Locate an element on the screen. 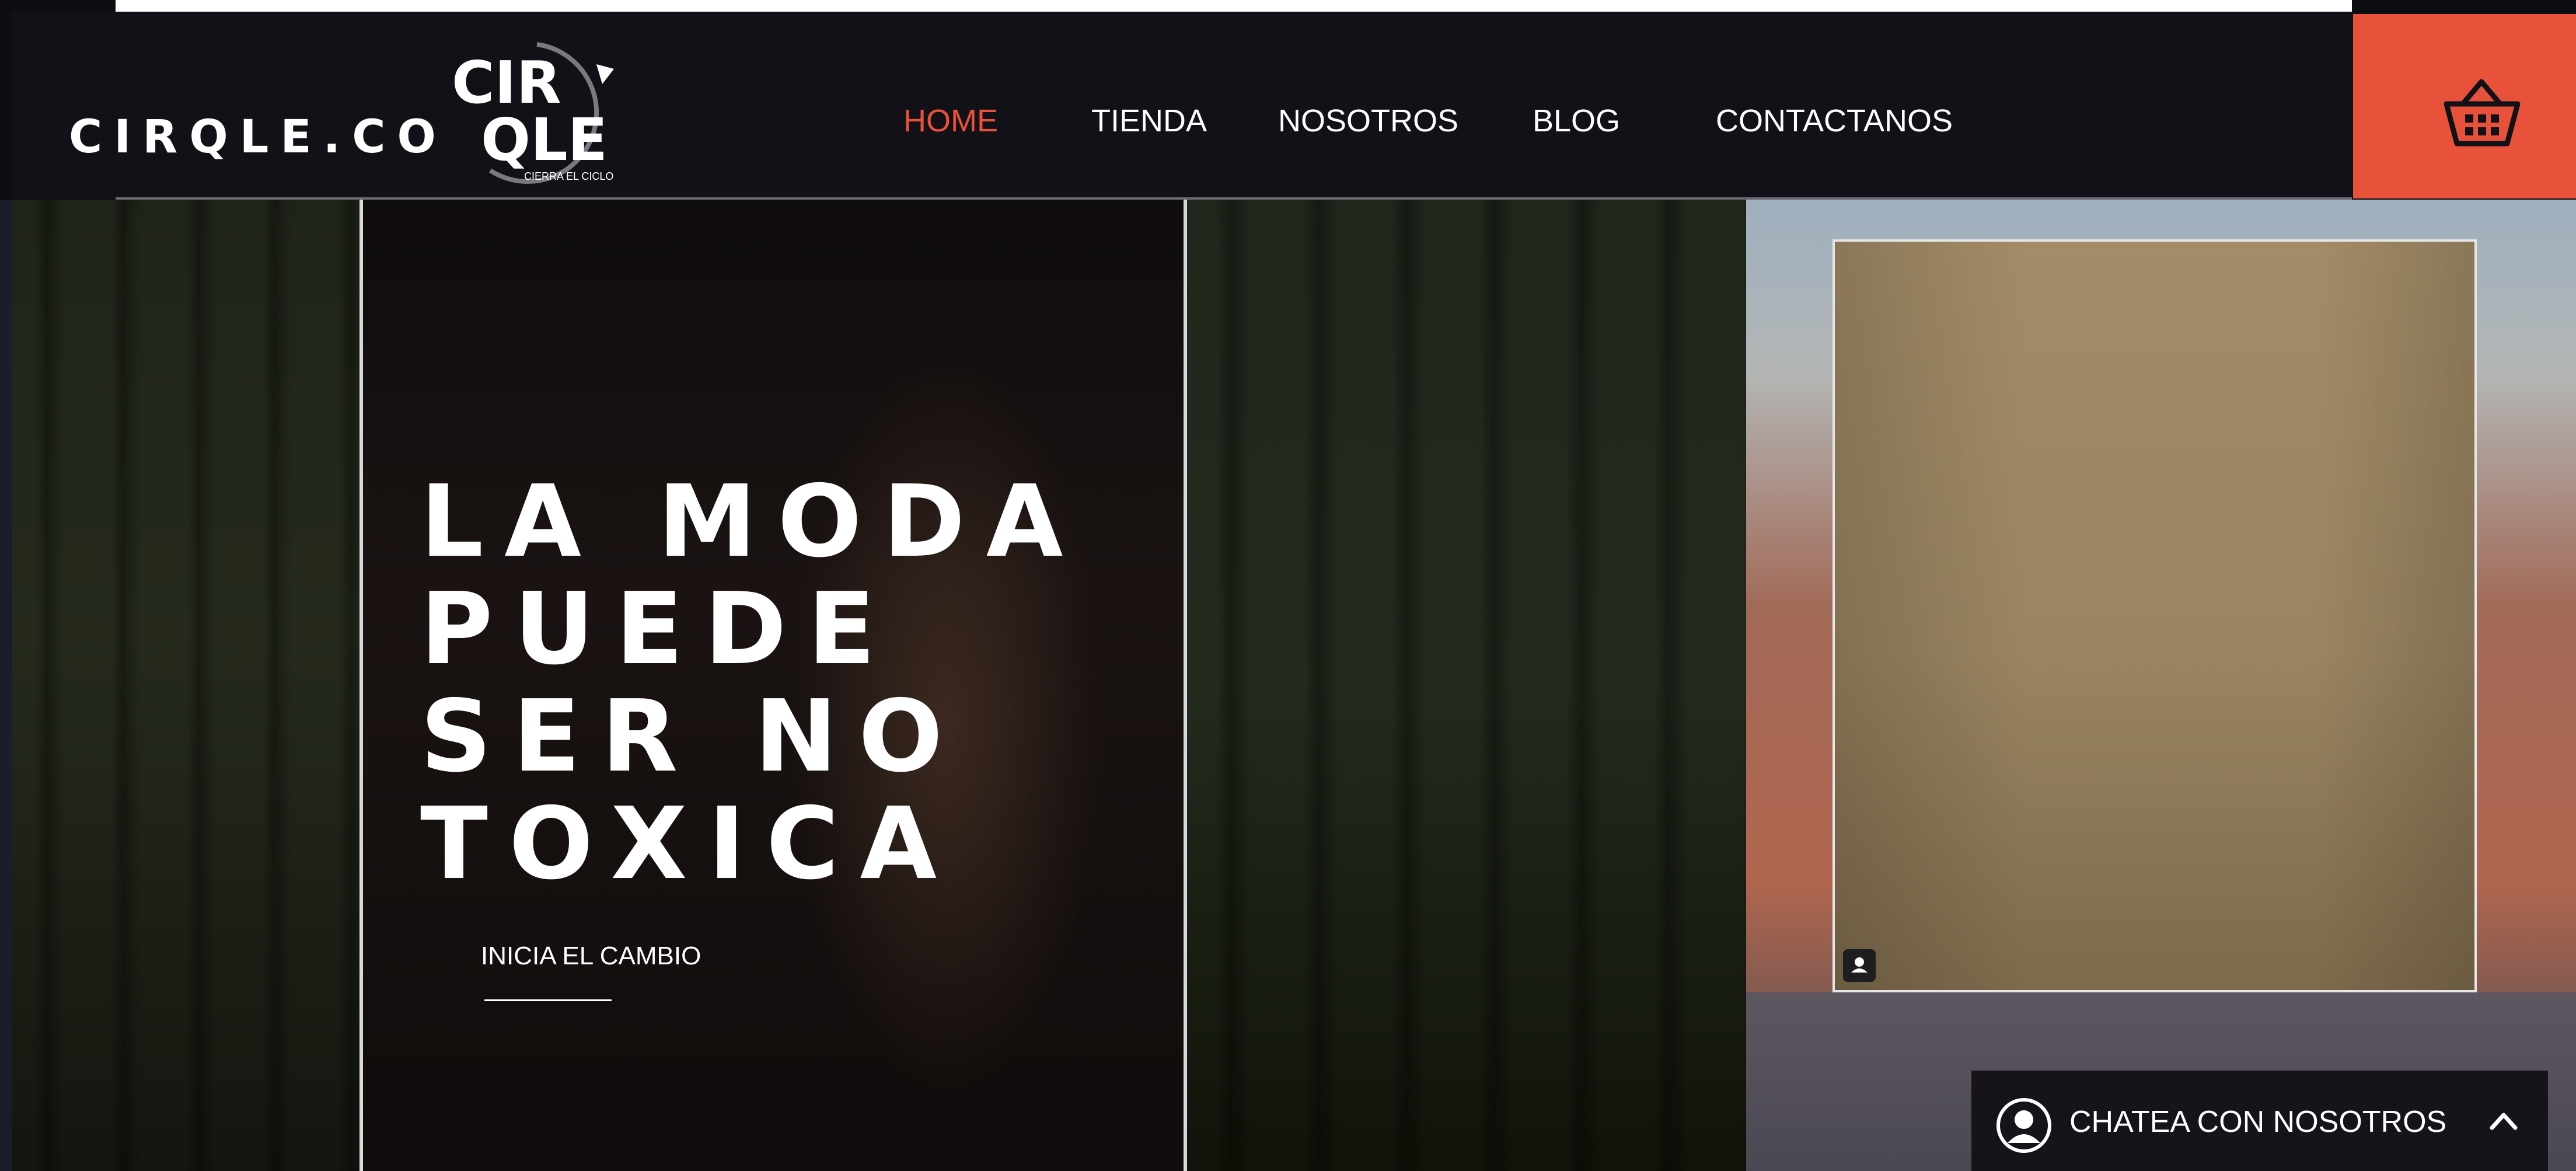 Image resolution: width=2576 pixels, height=1171 pixels. hero-title-line: SER NO is located at coordinates (692, 736).